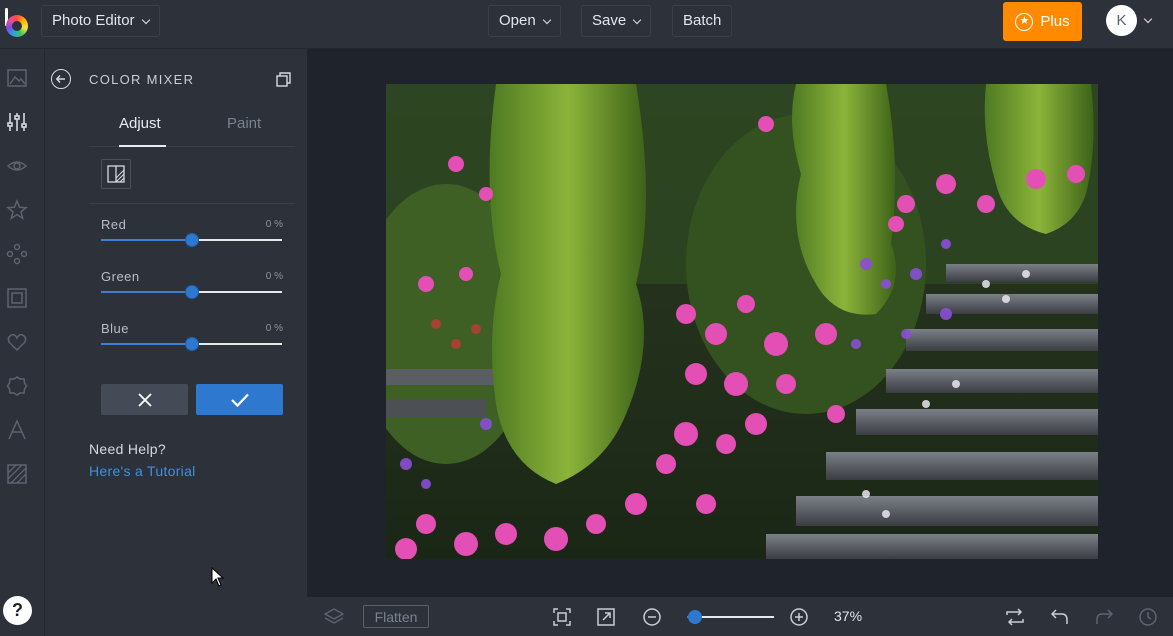 This screenshot has height=636, width=1173. Describe the element at coordinates (17, 430) in the screenshot. I see `text-icon` at that location.